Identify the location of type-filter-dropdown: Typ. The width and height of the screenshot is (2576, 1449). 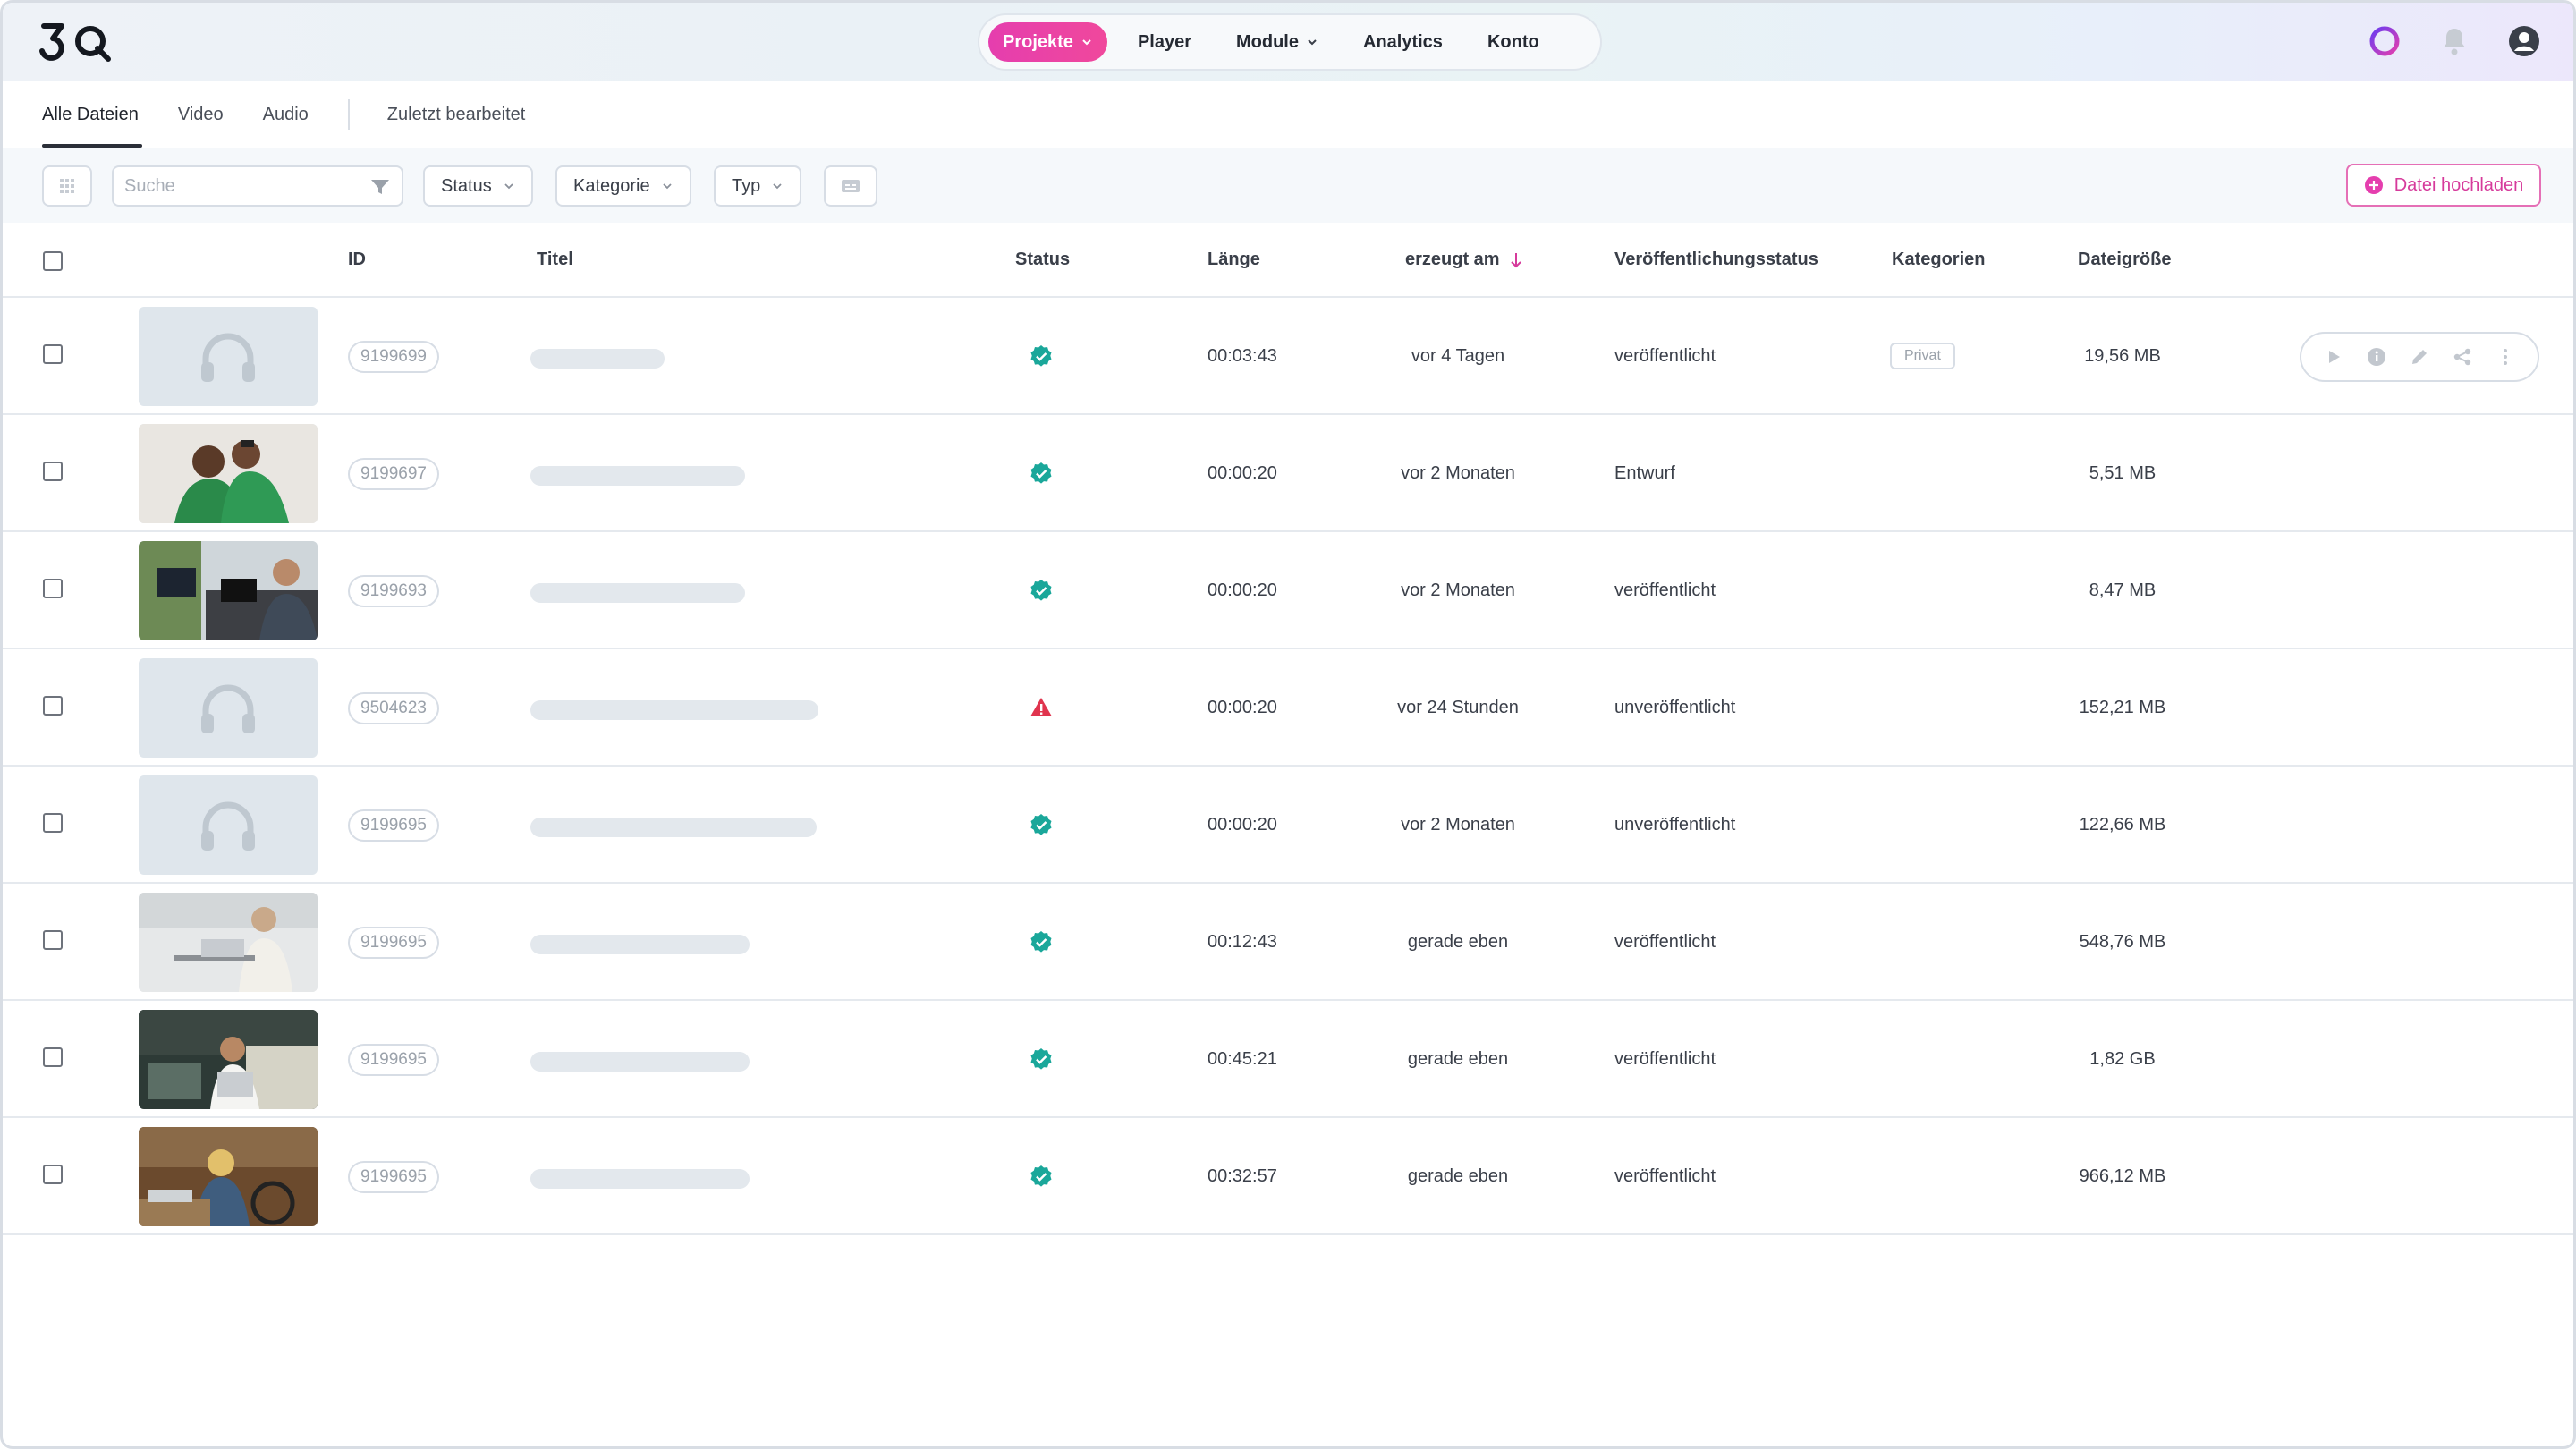
(758, 186).